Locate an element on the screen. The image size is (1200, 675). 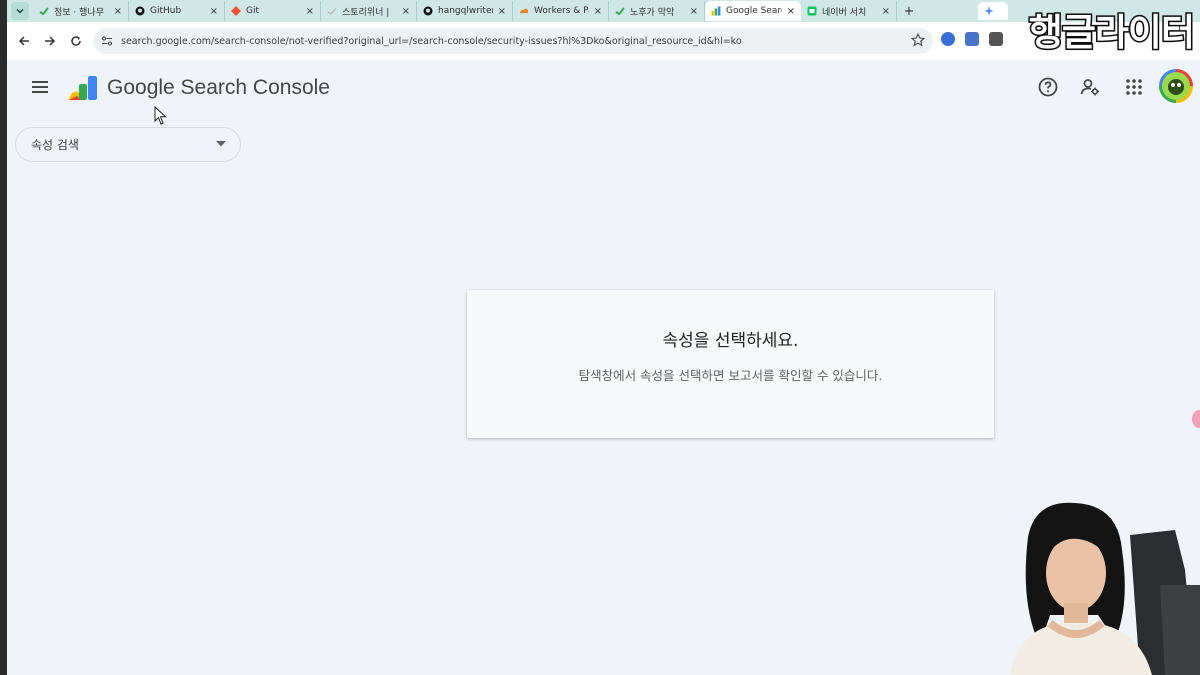
tab-3: Git × is located at coordinates (273, 11).